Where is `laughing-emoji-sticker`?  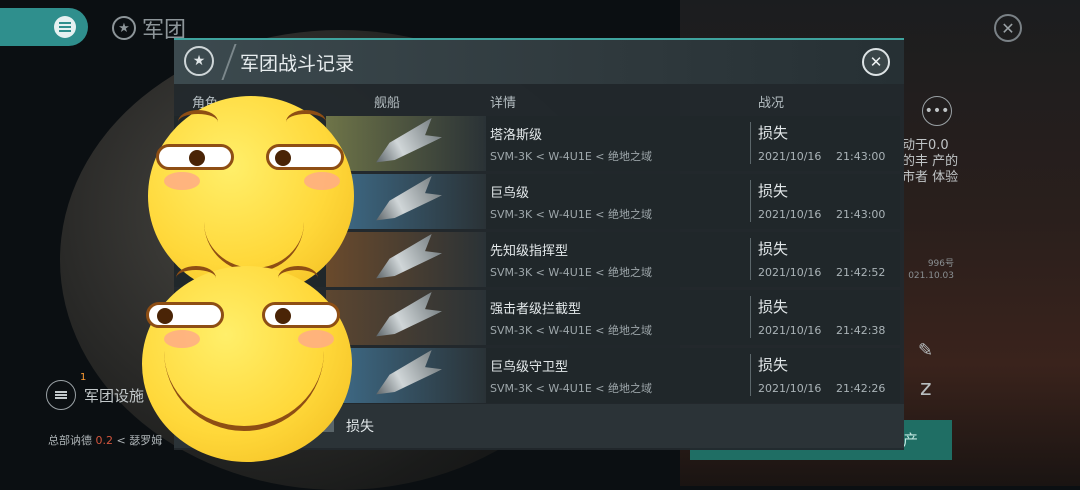
laughing-emoji-sticker is located at coordinates (247, 364).